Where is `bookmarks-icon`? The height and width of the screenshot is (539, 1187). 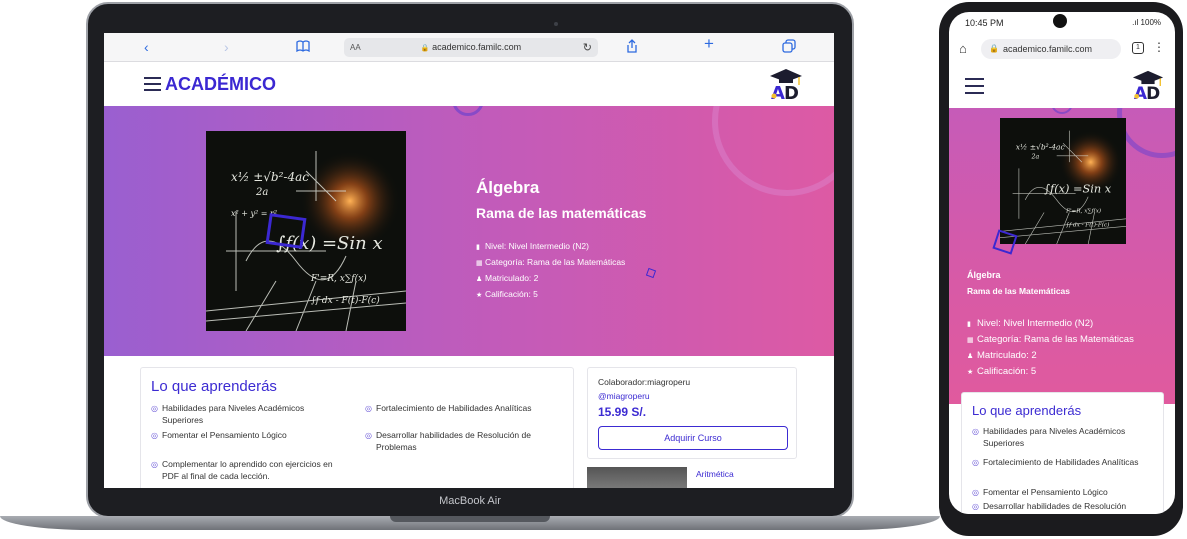 bookmarks-icon is located at coordinates (303, 48).